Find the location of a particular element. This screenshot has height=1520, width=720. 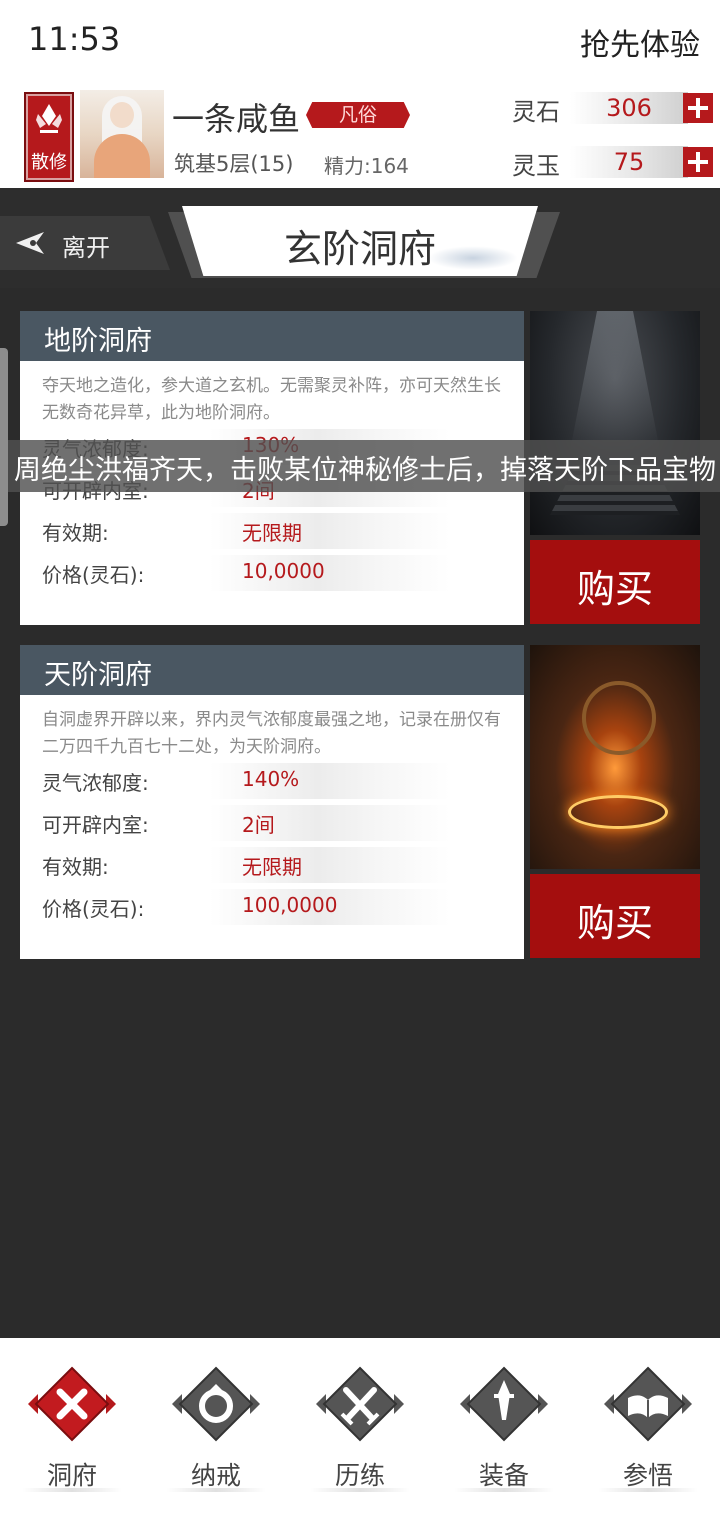

nav-label: 装备 is located at coordinates (503, 1475).